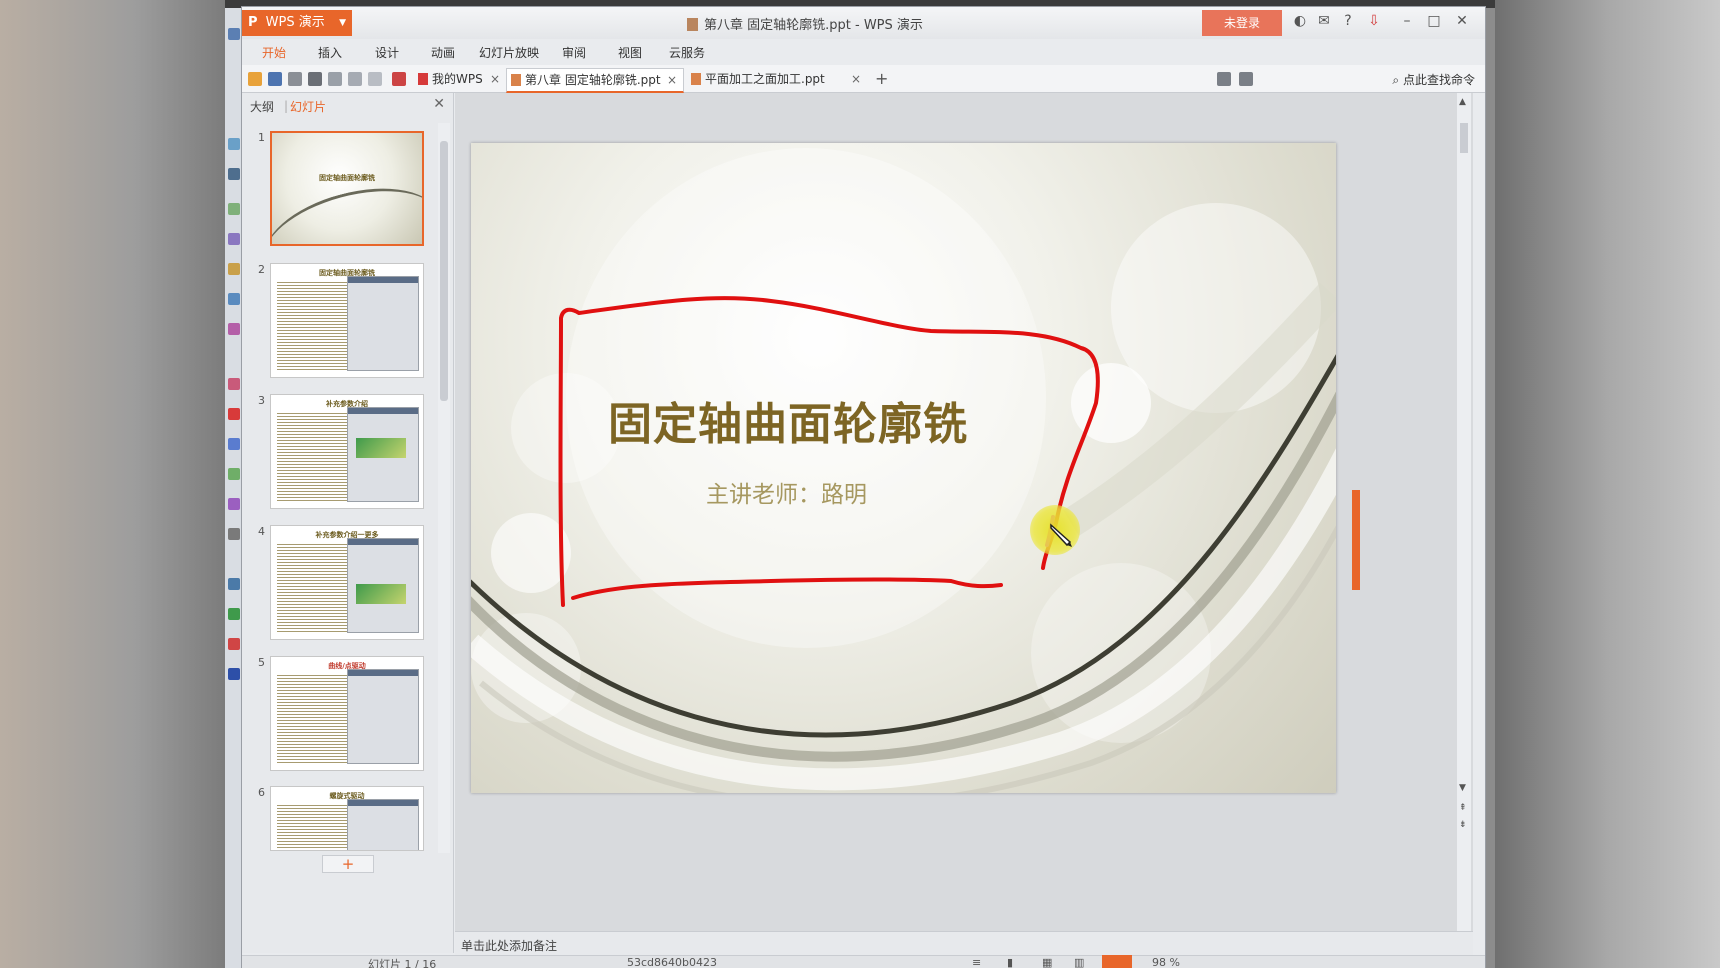 The width and height of the screenshot is (1720, 968). I want to click on menu-view: 视图, so click(630, 52).